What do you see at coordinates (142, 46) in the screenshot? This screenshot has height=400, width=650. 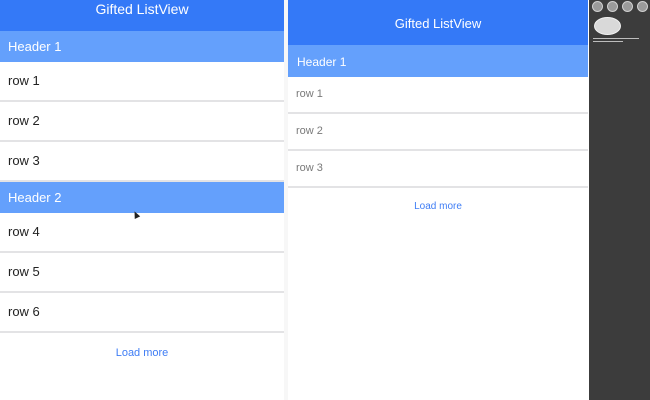 I see `left-section-header-1: Header 1` at bounding box center [142, 46].